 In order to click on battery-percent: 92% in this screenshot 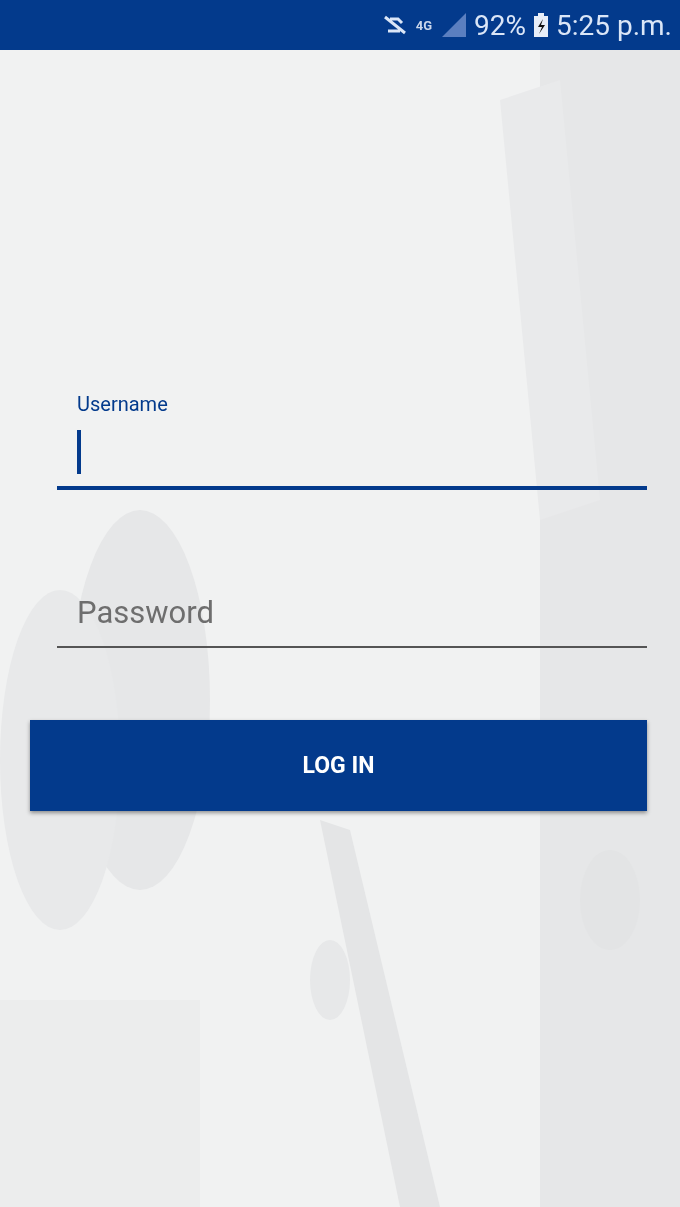, I will do `click(500, 25)`.